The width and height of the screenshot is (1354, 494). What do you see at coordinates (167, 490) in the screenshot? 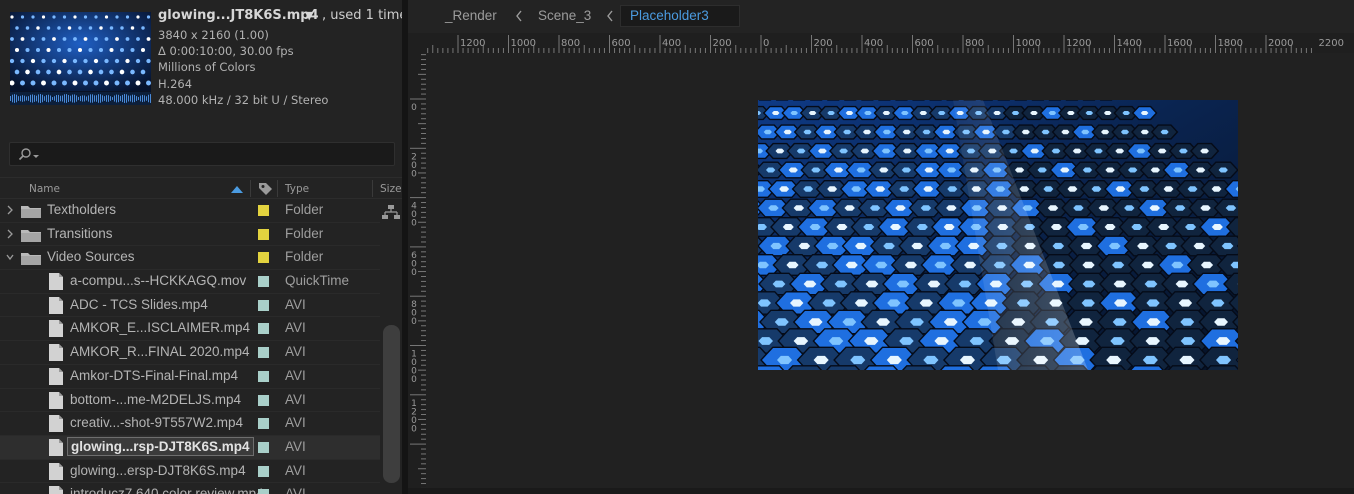
I see `footage-name: introducz7 640 color review.mp4` at bounding box center [167, 490].